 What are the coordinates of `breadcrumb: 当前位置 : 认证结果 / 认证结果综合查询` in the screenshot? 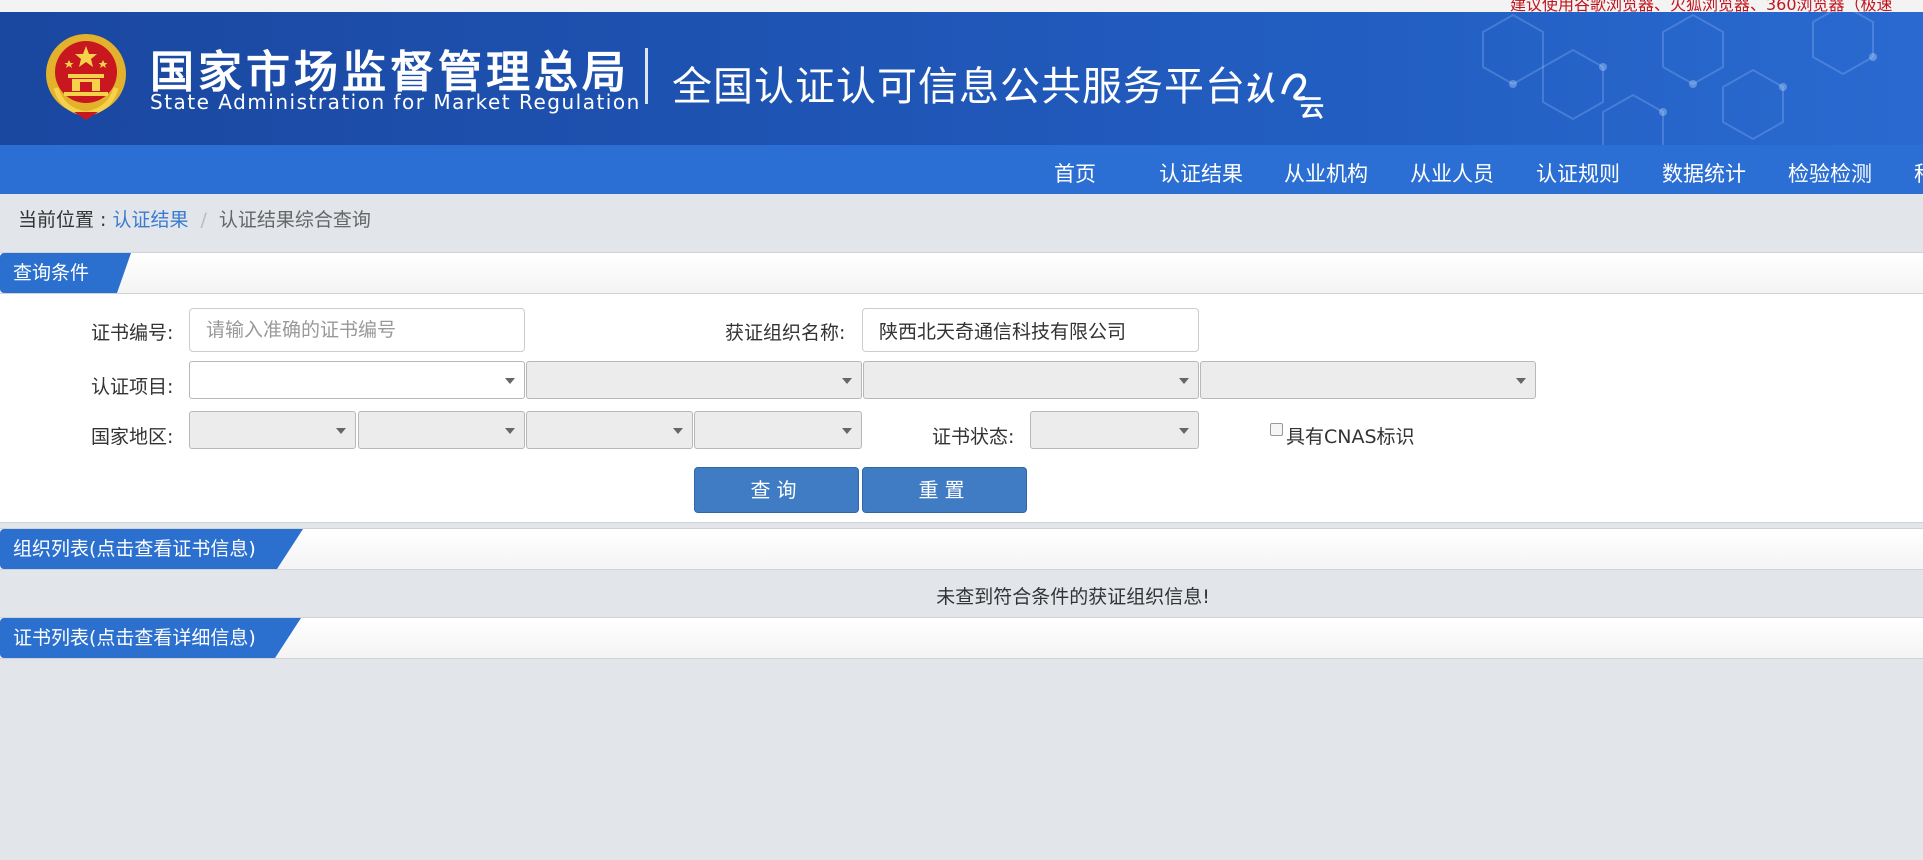 It's located at (194, 218).